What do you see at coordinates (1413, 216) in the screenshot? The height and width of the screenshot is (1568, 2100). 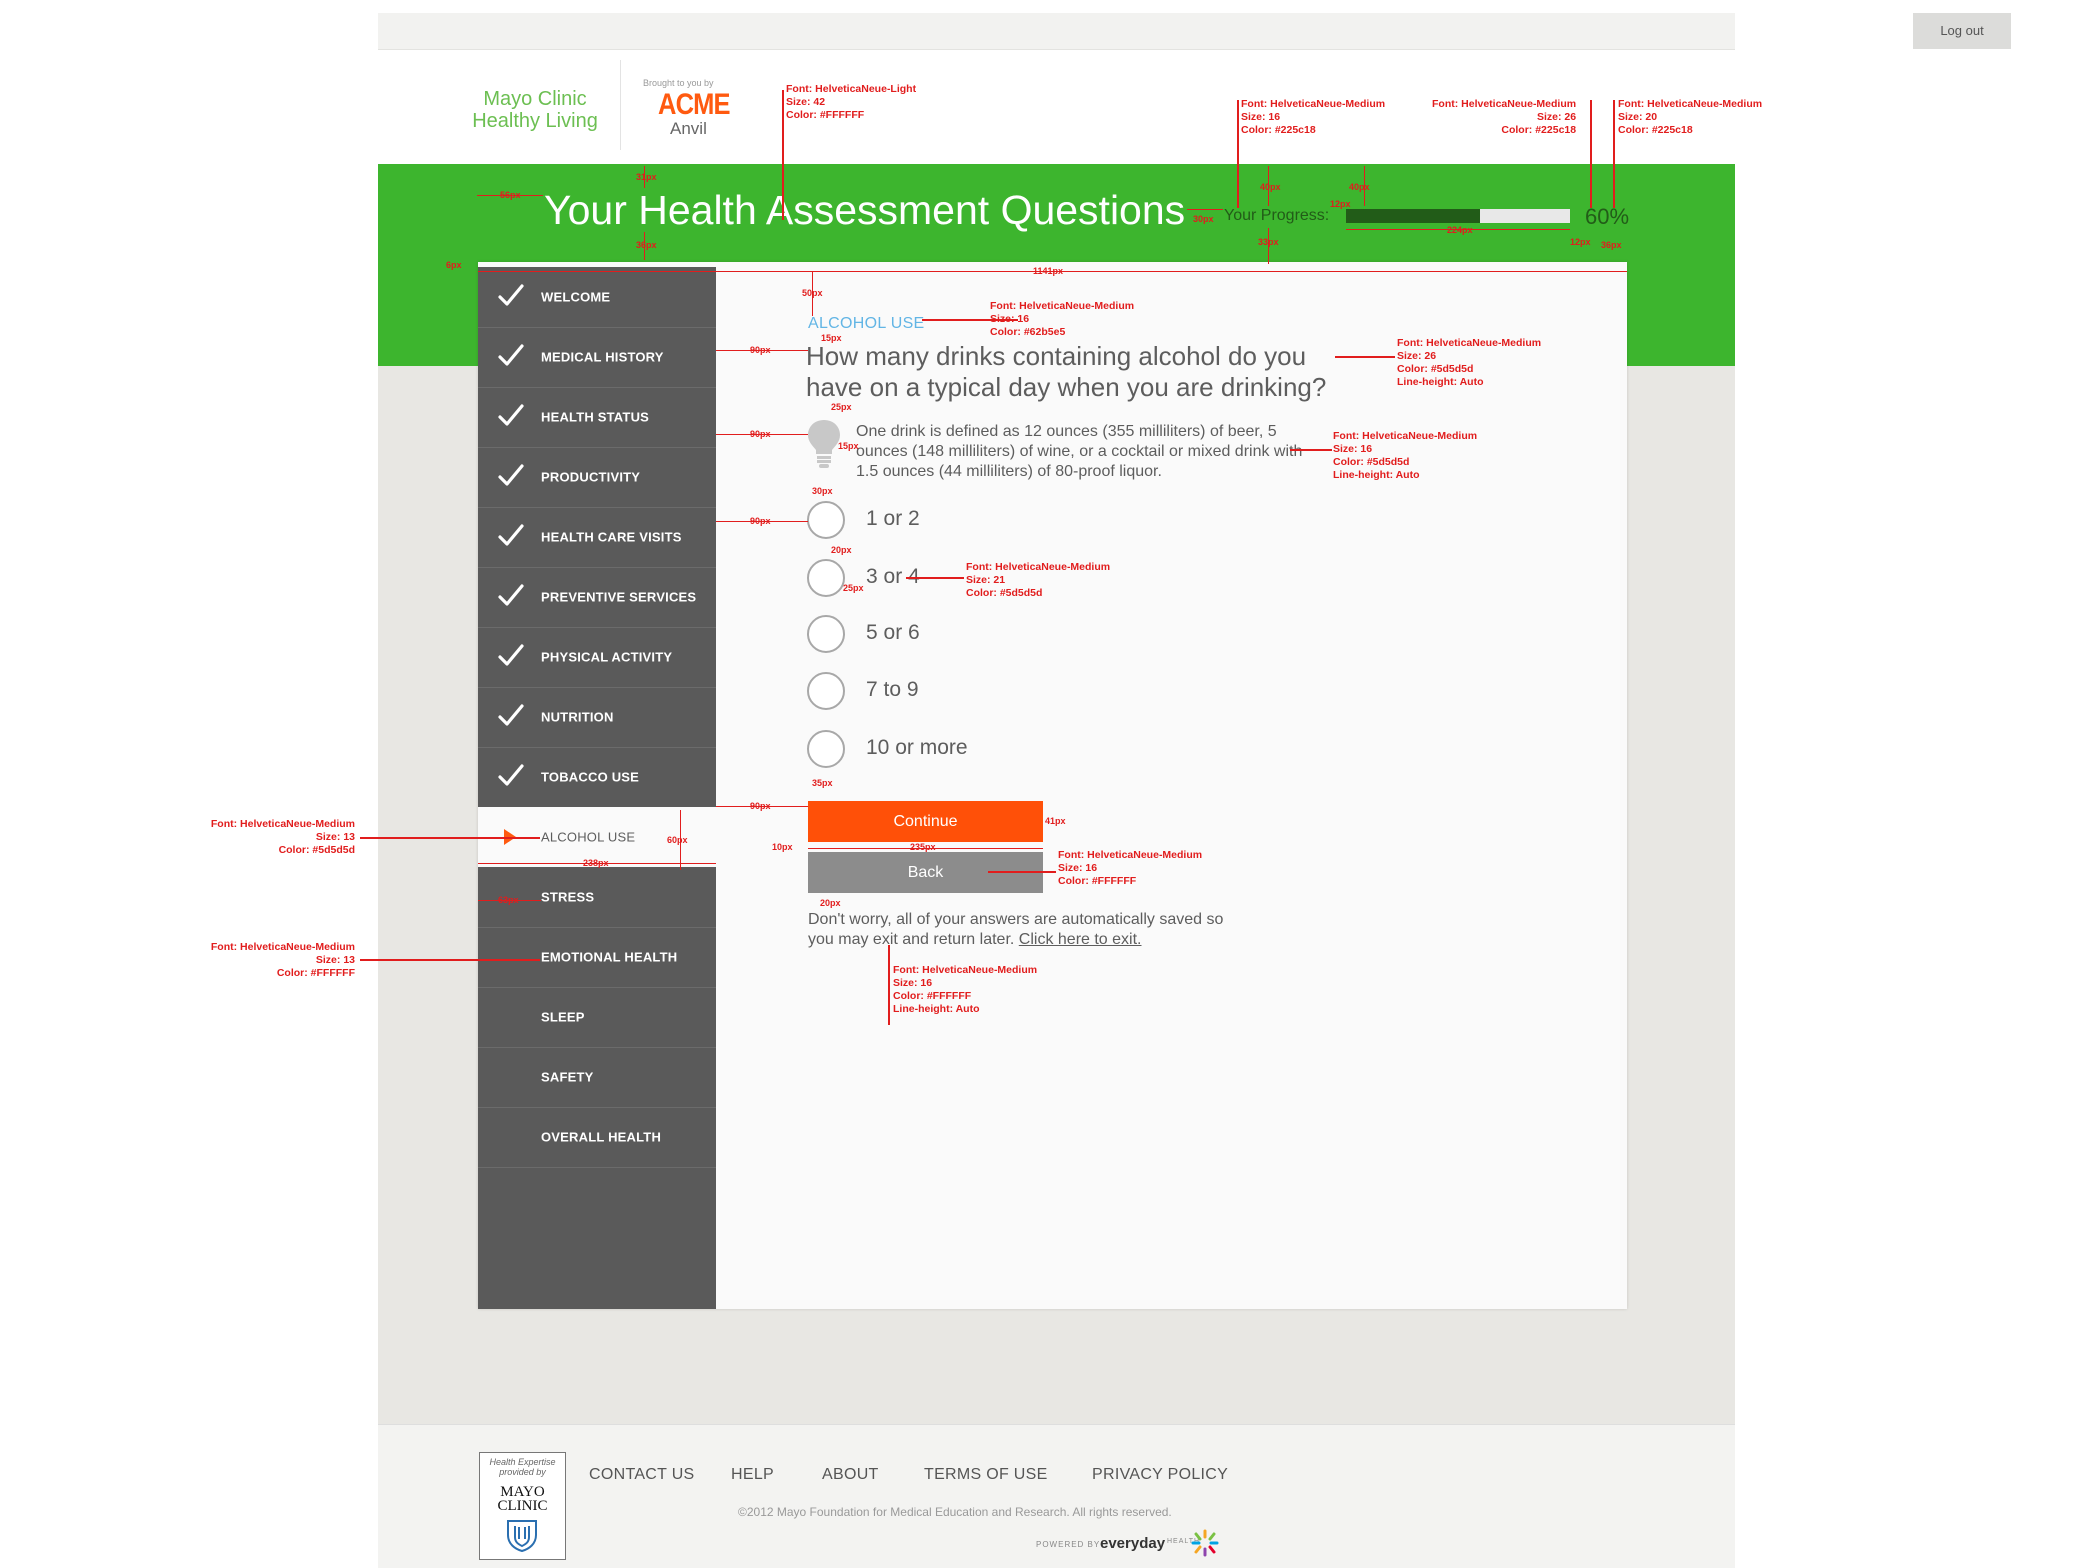 I see `progress-bar-fill` at bounding box center [1413, 216].